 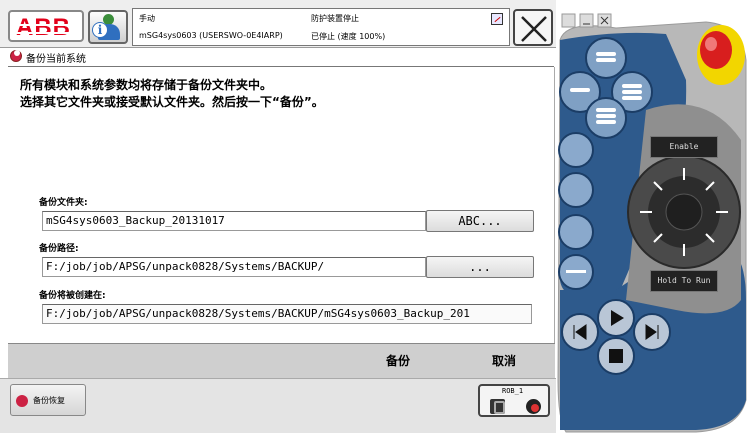 I want to click on window-restore-icon, so click(x=568, y=20).